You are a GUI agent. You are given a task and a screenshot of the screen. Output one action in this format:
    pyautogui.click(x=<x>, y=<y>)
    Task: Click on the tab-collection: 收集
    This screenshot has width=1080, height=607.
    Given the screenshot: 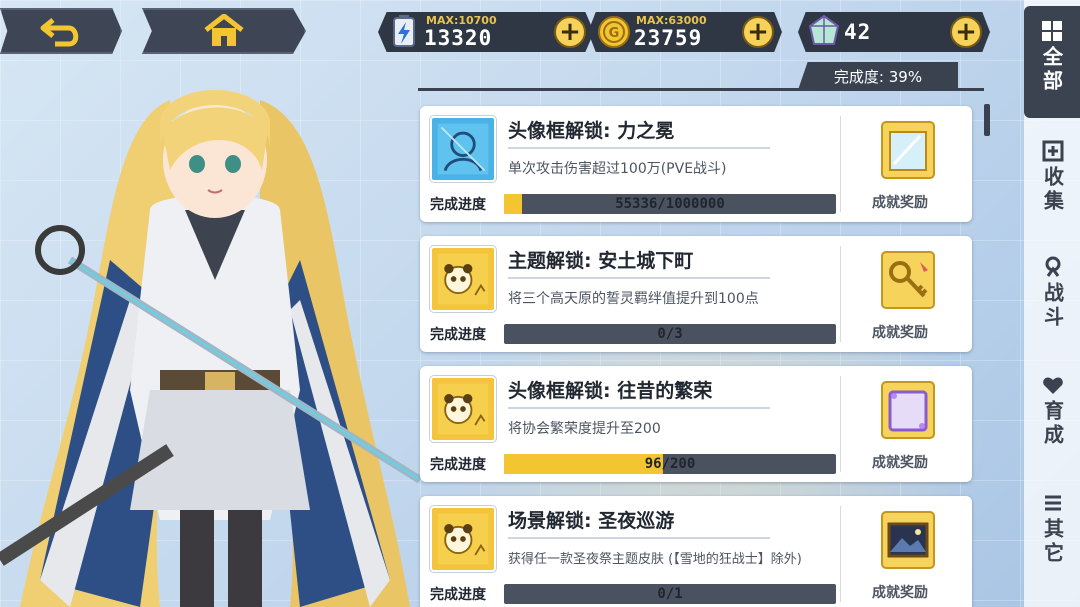 What is the action you would take?
    pyautogui.click(x=1053, y=190)
    